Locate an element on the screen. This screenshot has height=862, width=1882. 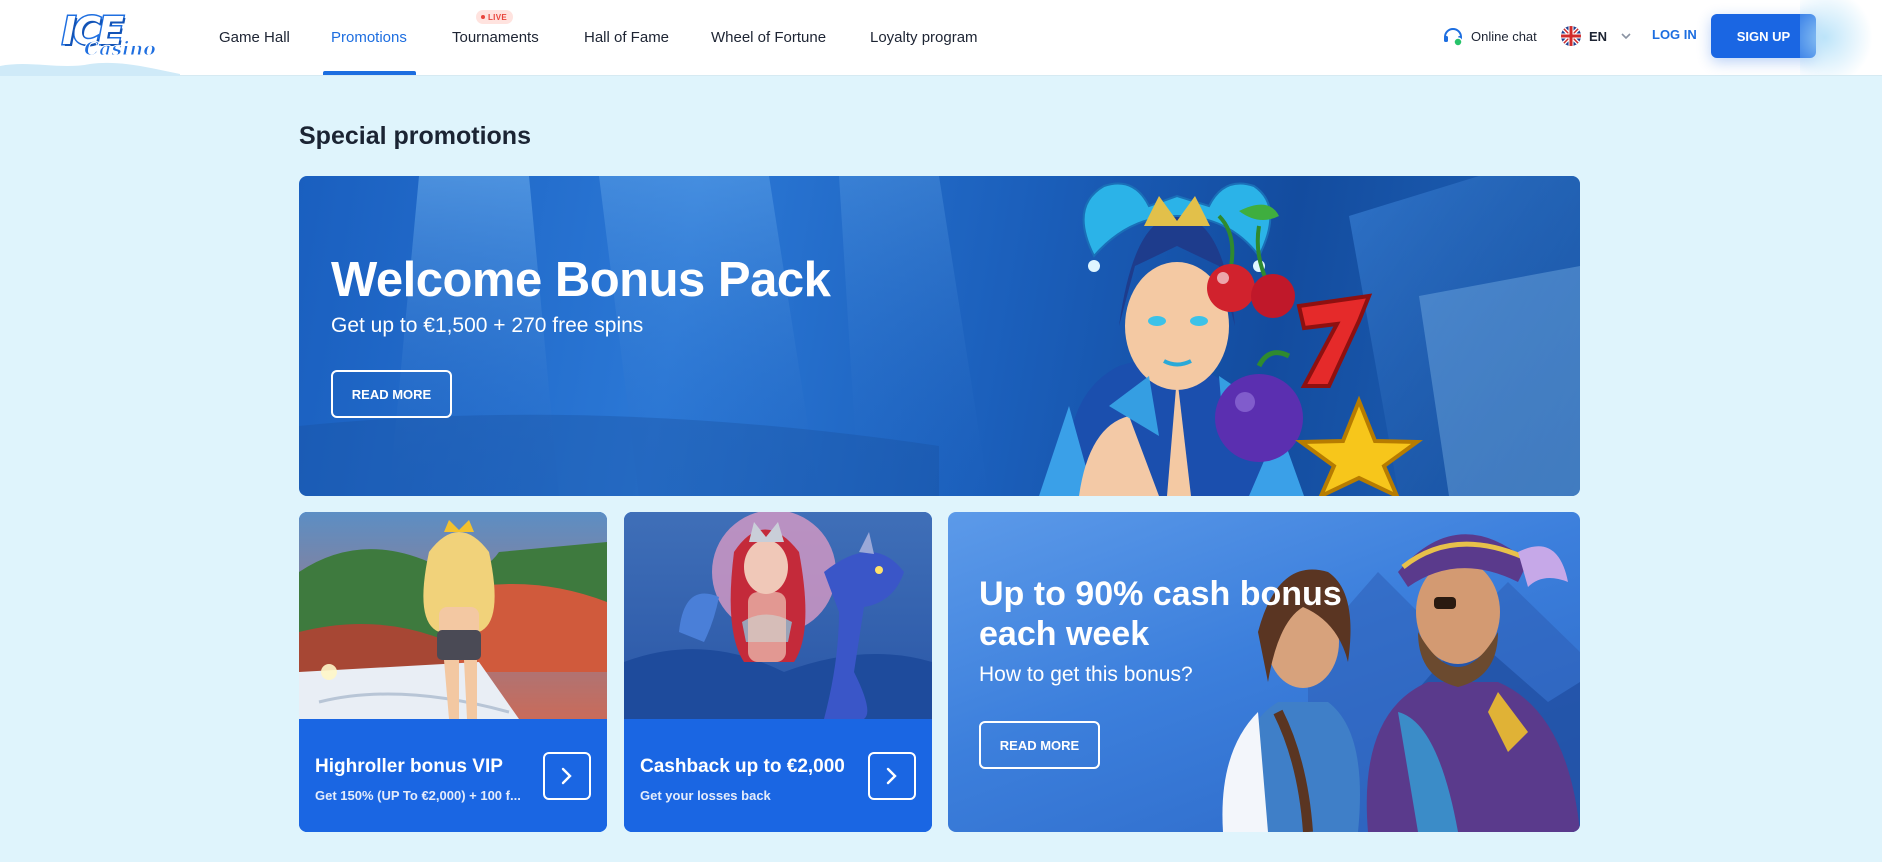
active-nav-indicator is located at coordinates (369, 73).